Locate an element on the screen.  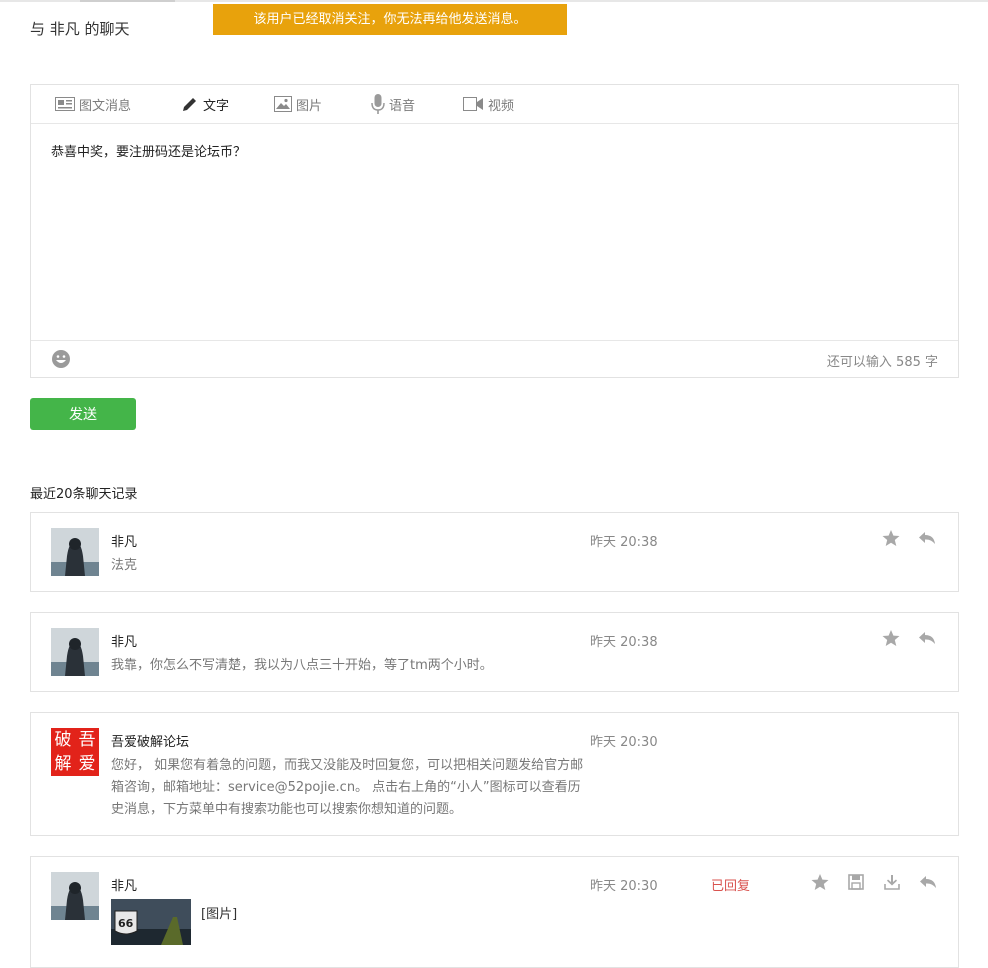
unfollow-warning-banner: 该用户已经取消关注，你无法再给他发送消息。 is located at coordinates (390, 19).